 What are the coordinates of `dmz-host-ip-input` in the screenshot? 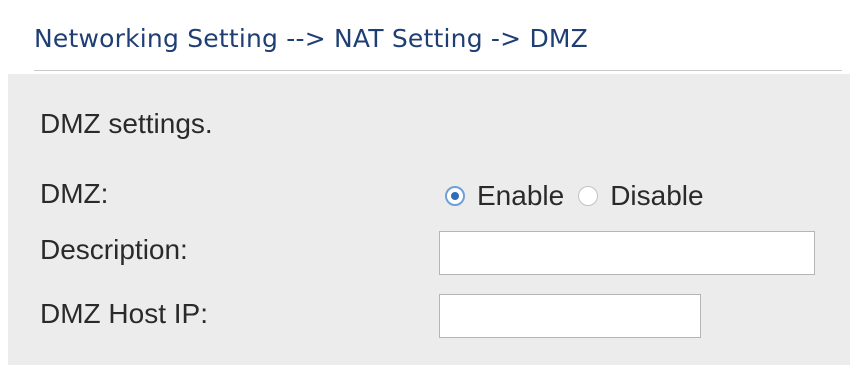 It's located at (570, 316).